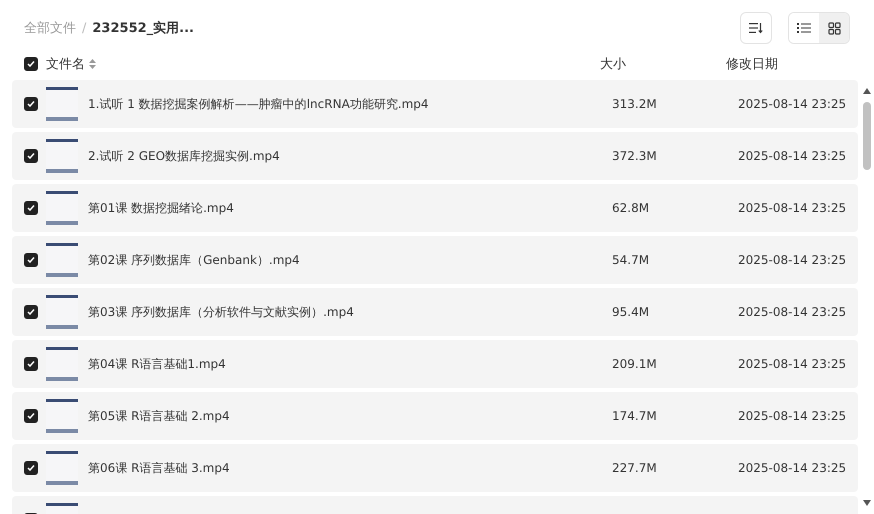 This screenshot has height=514, width=874. What do you see at coordinates (65, 64) in the screenshot?
I see `column-header: 文件名` at bounding box center [65, 64].